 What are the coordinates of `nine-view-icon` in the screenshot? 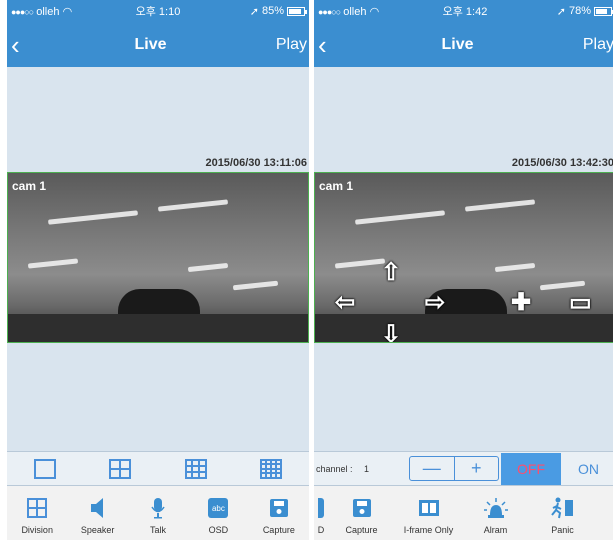 It's located at (195, 468).